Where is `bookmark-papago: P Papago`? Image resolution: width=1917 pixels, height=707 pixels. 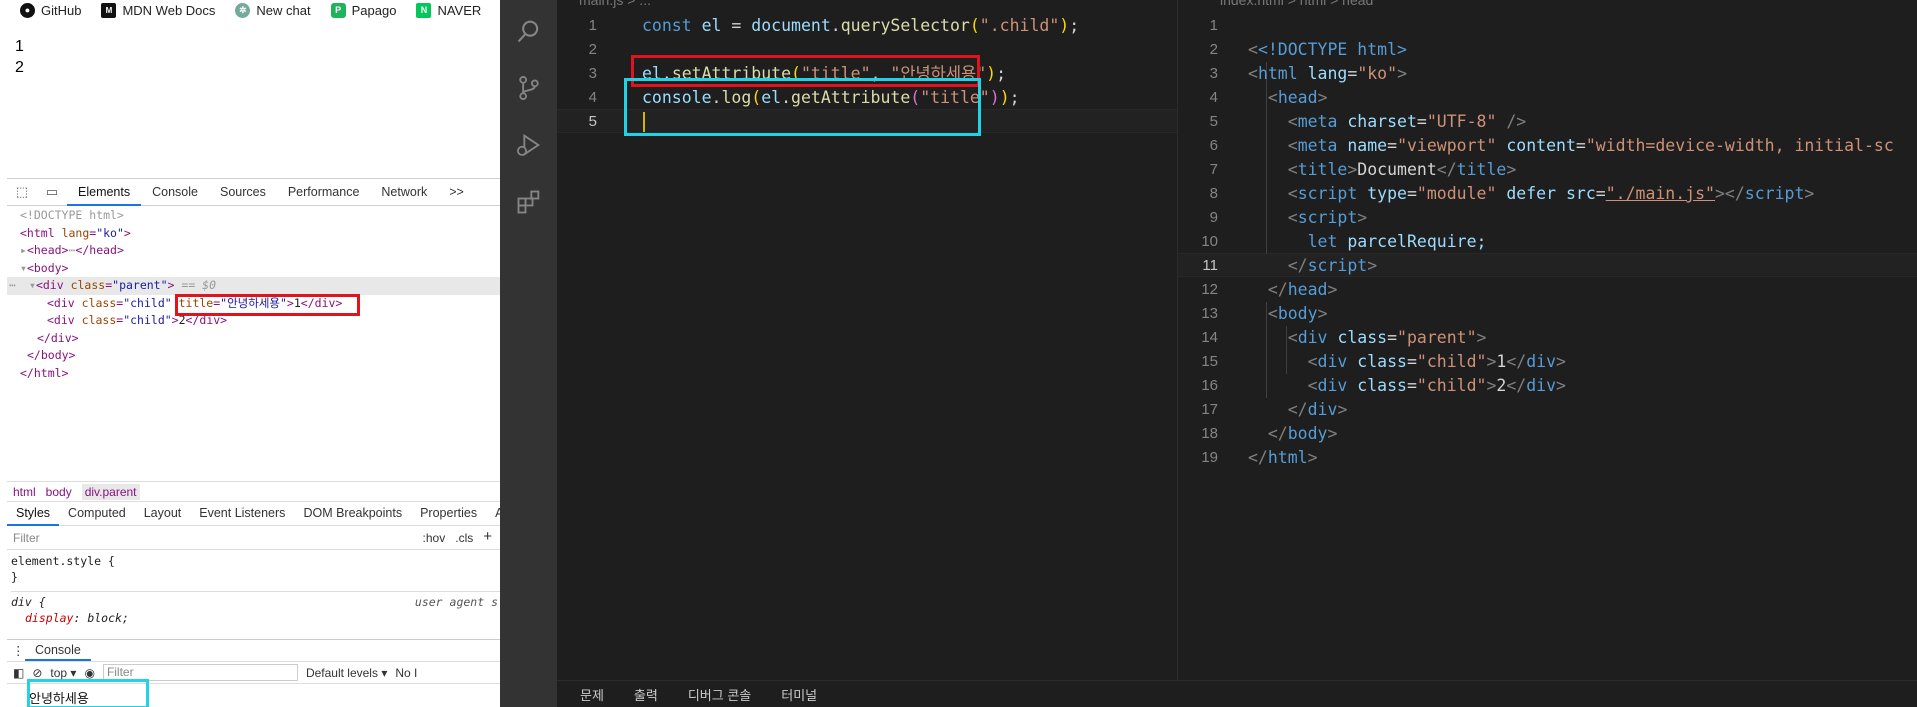 bookmark-papago: P Papago is located at coordinates (363, 10).